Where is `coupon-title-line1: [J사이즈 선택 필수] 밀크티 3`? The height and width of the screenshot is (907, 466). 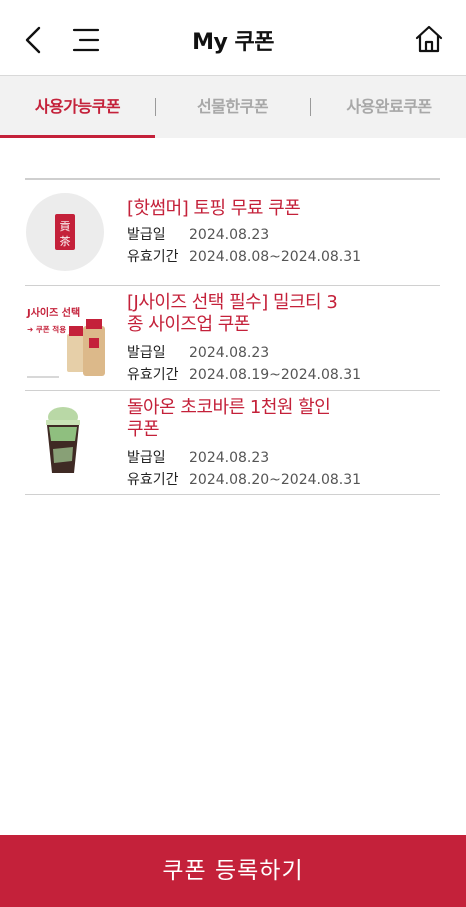 coupon-title-line1: [J사이즈 선택 필수] 밀크티 3 is located at coordinates (232, 302).